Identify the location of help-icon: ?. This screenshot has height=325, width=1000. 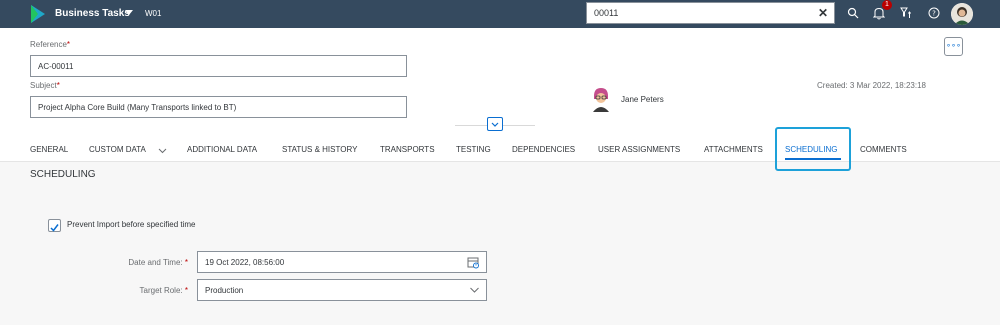
(934, 13).